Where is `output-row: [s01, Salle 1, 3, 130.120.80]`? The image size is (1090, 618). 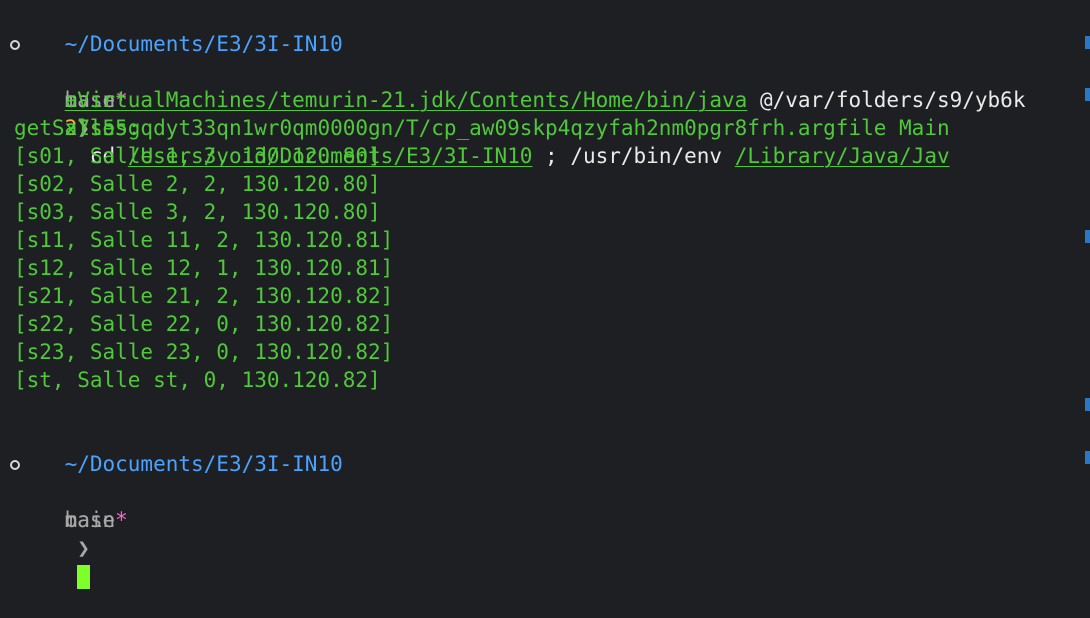
output-row: [s01, Salle 1, 3, 130.120.80] is located at coordinates (197, 156).